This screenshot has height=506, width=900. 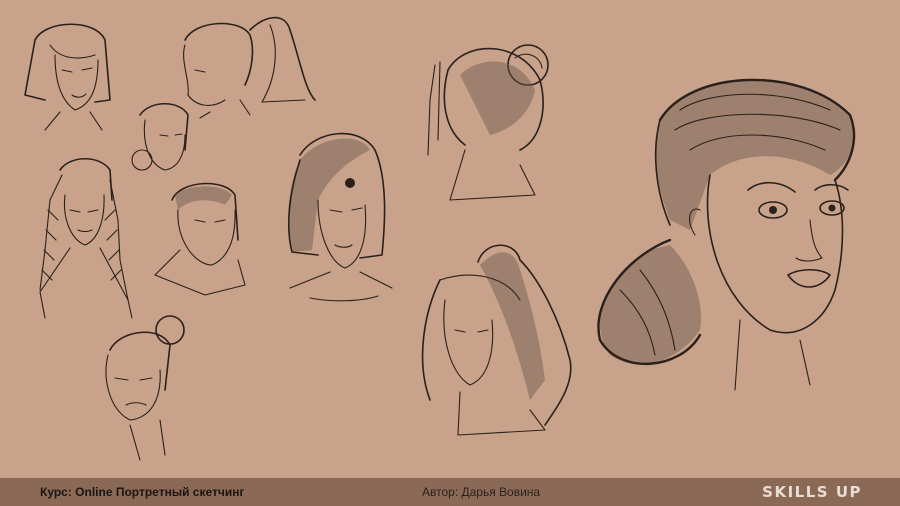 What do you see at coordinates (160, 137) in the screenshot?
I see `sketch-hoop-earring` at bounding box center [160, 137].